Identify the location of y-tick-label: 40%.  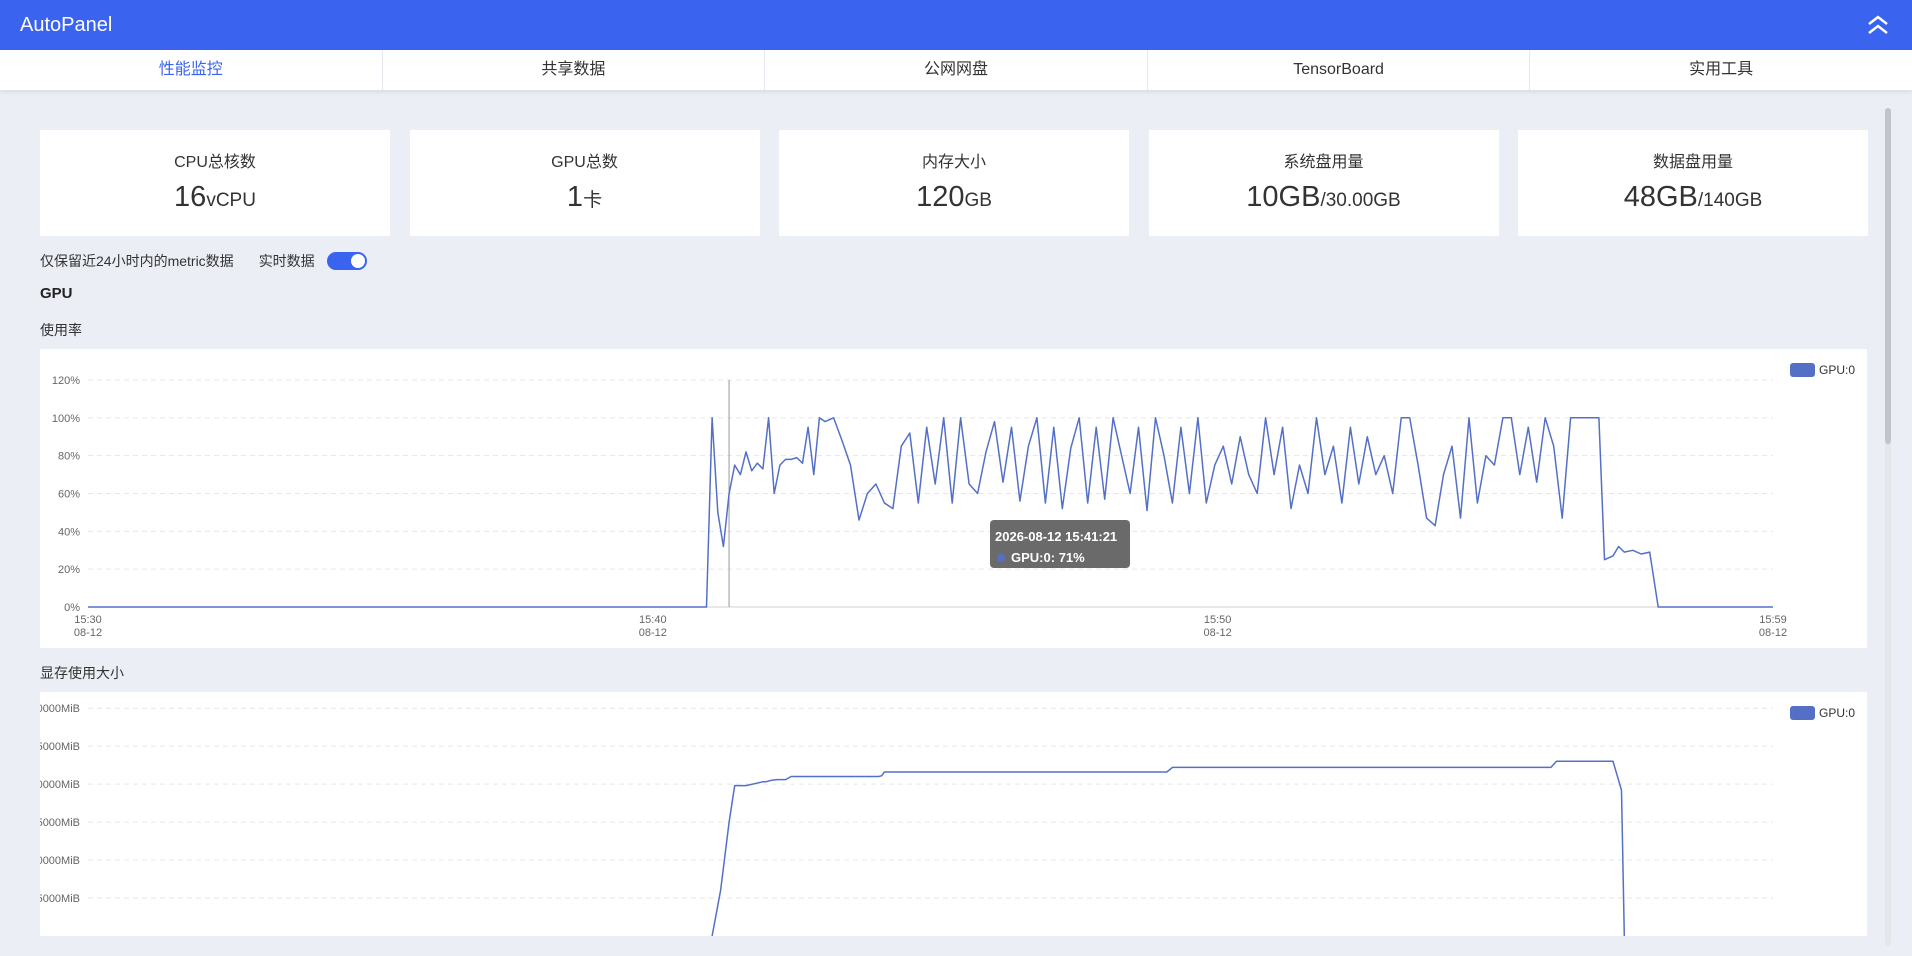
(69, 532).